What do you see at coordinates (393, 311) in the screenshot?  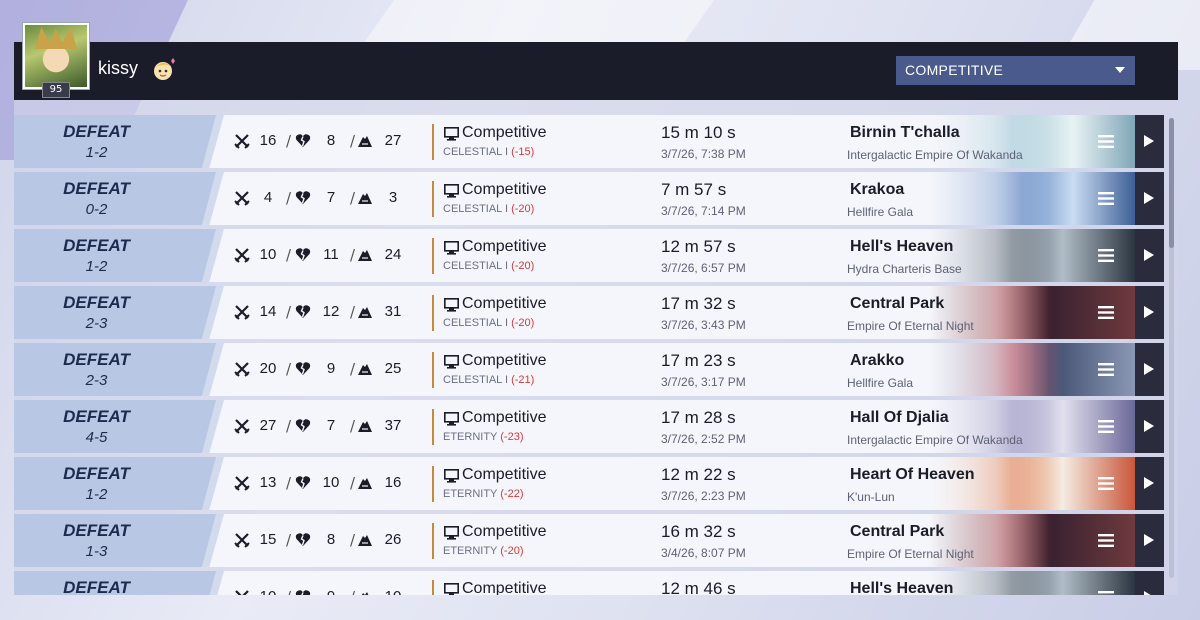 I see `assists-value: 31` at bounding box center [393, 311].